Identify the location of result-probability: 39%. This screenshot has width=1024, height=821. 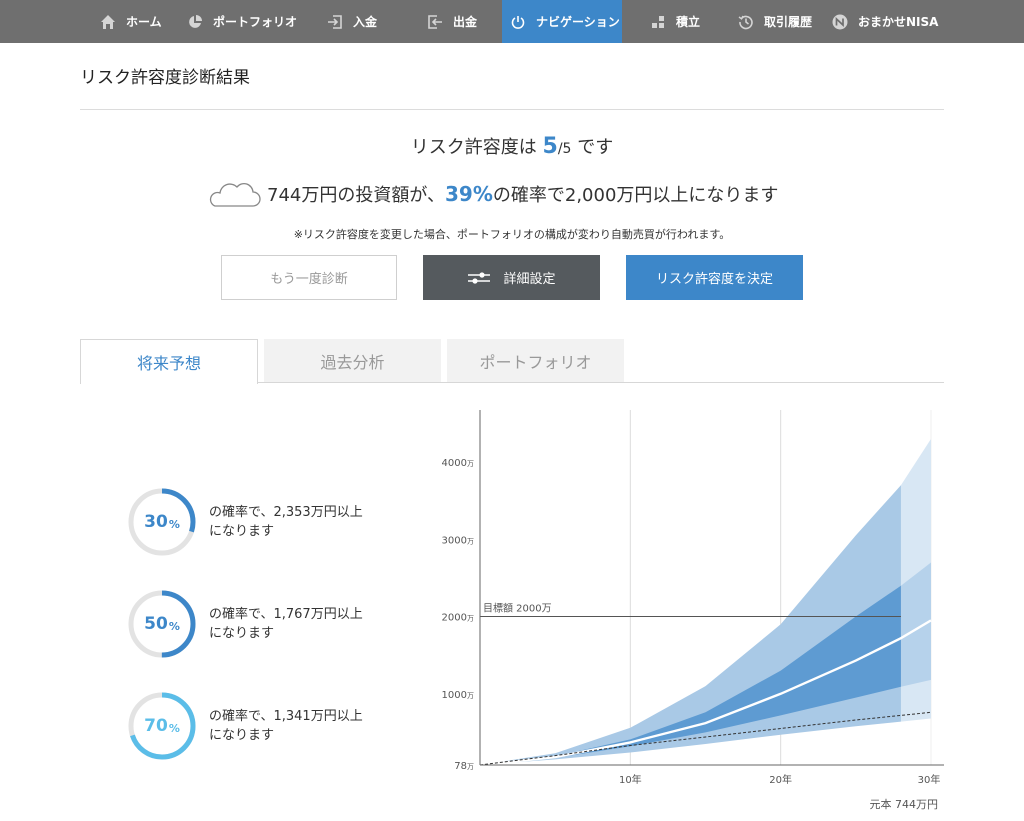
(469, 194).